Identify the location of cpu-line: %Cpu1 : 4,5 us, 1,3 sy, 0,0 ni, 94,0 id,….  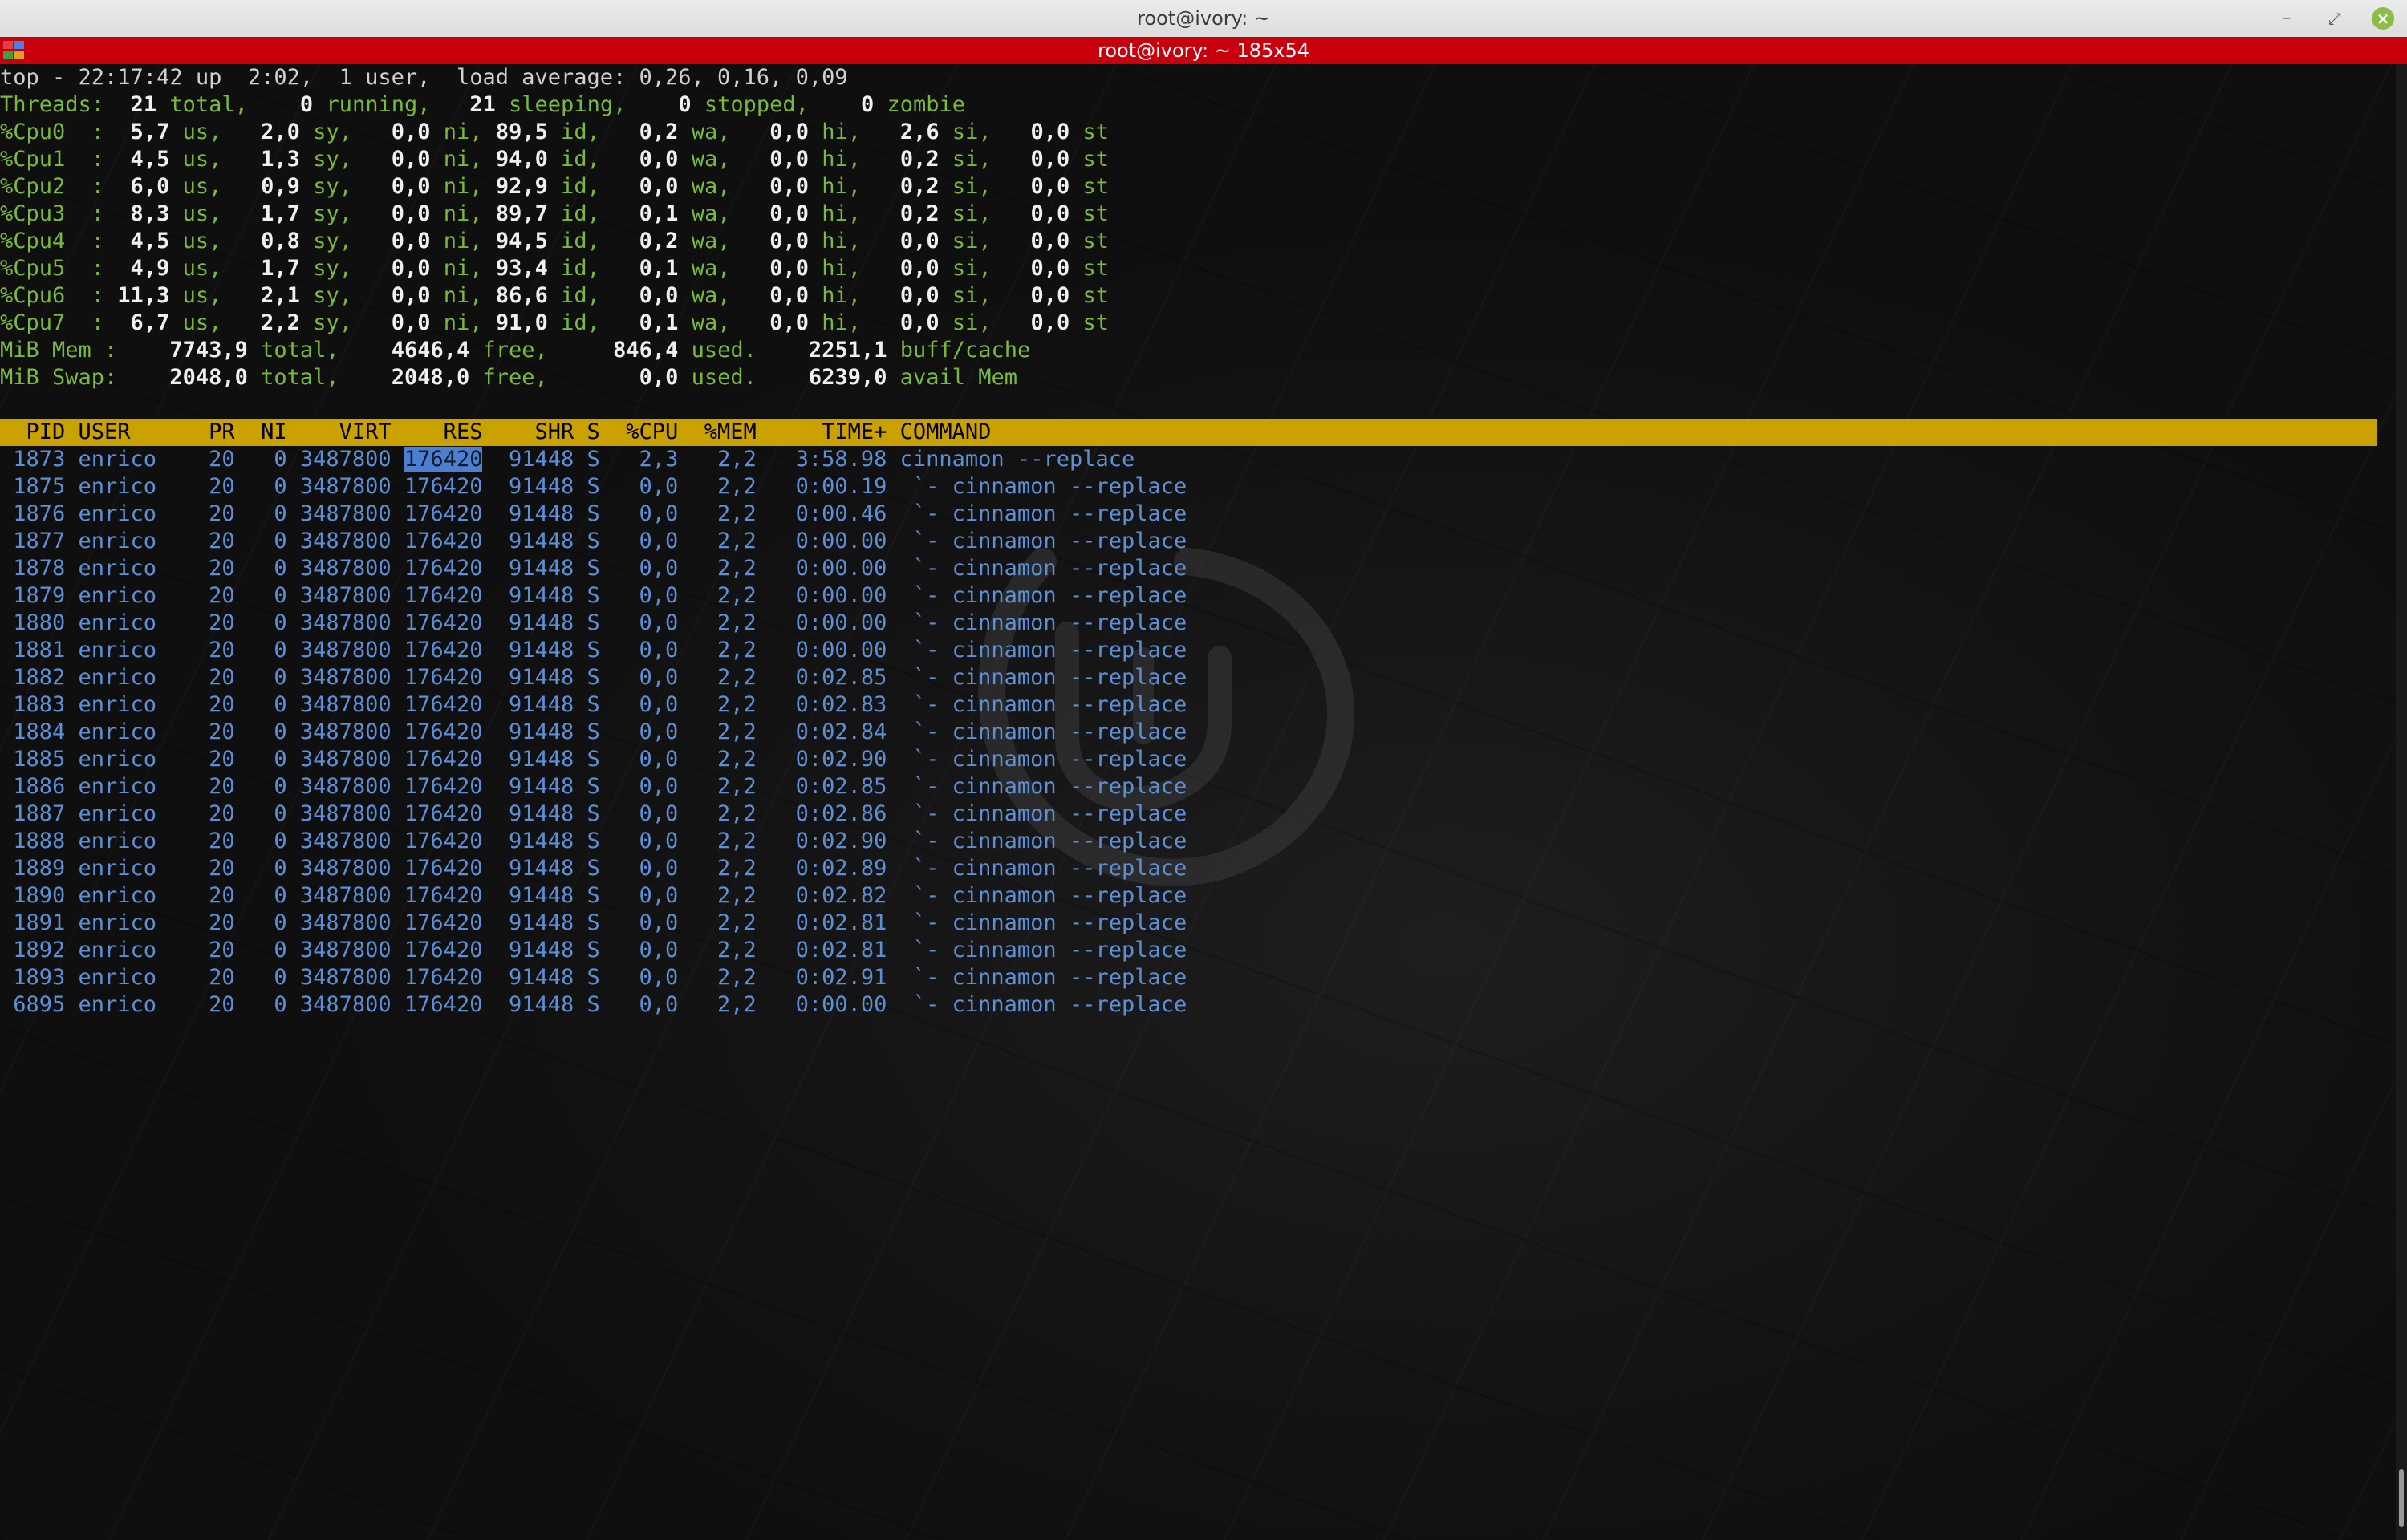
(554, 159).